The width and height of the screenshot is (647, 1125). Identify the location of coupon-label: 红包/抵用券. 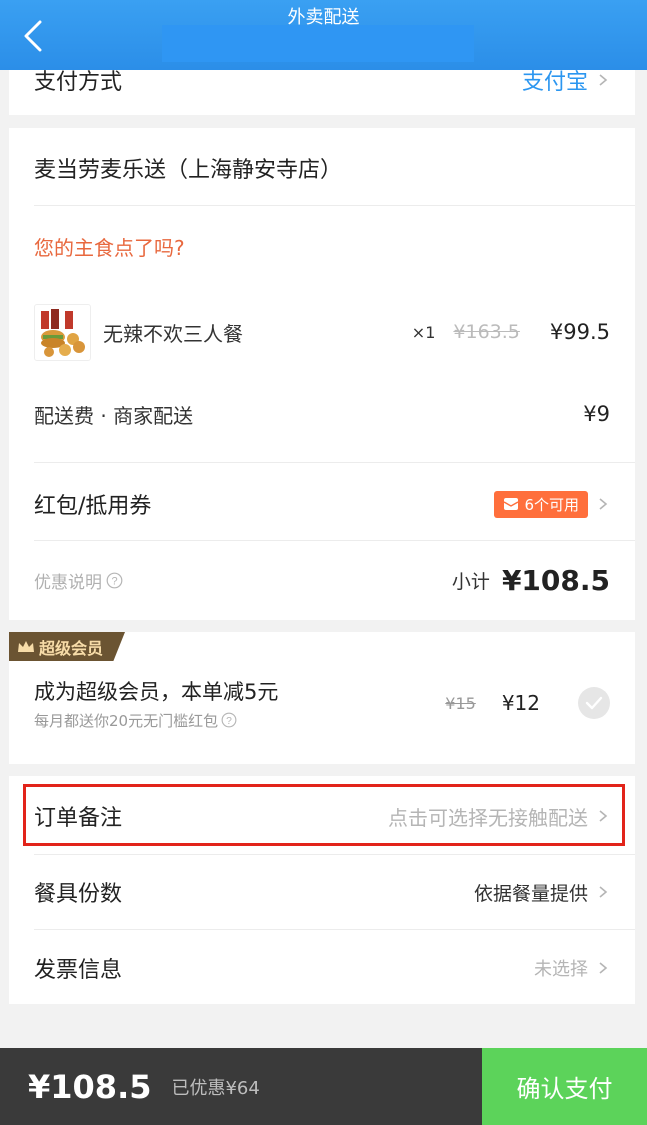
(93, 506).